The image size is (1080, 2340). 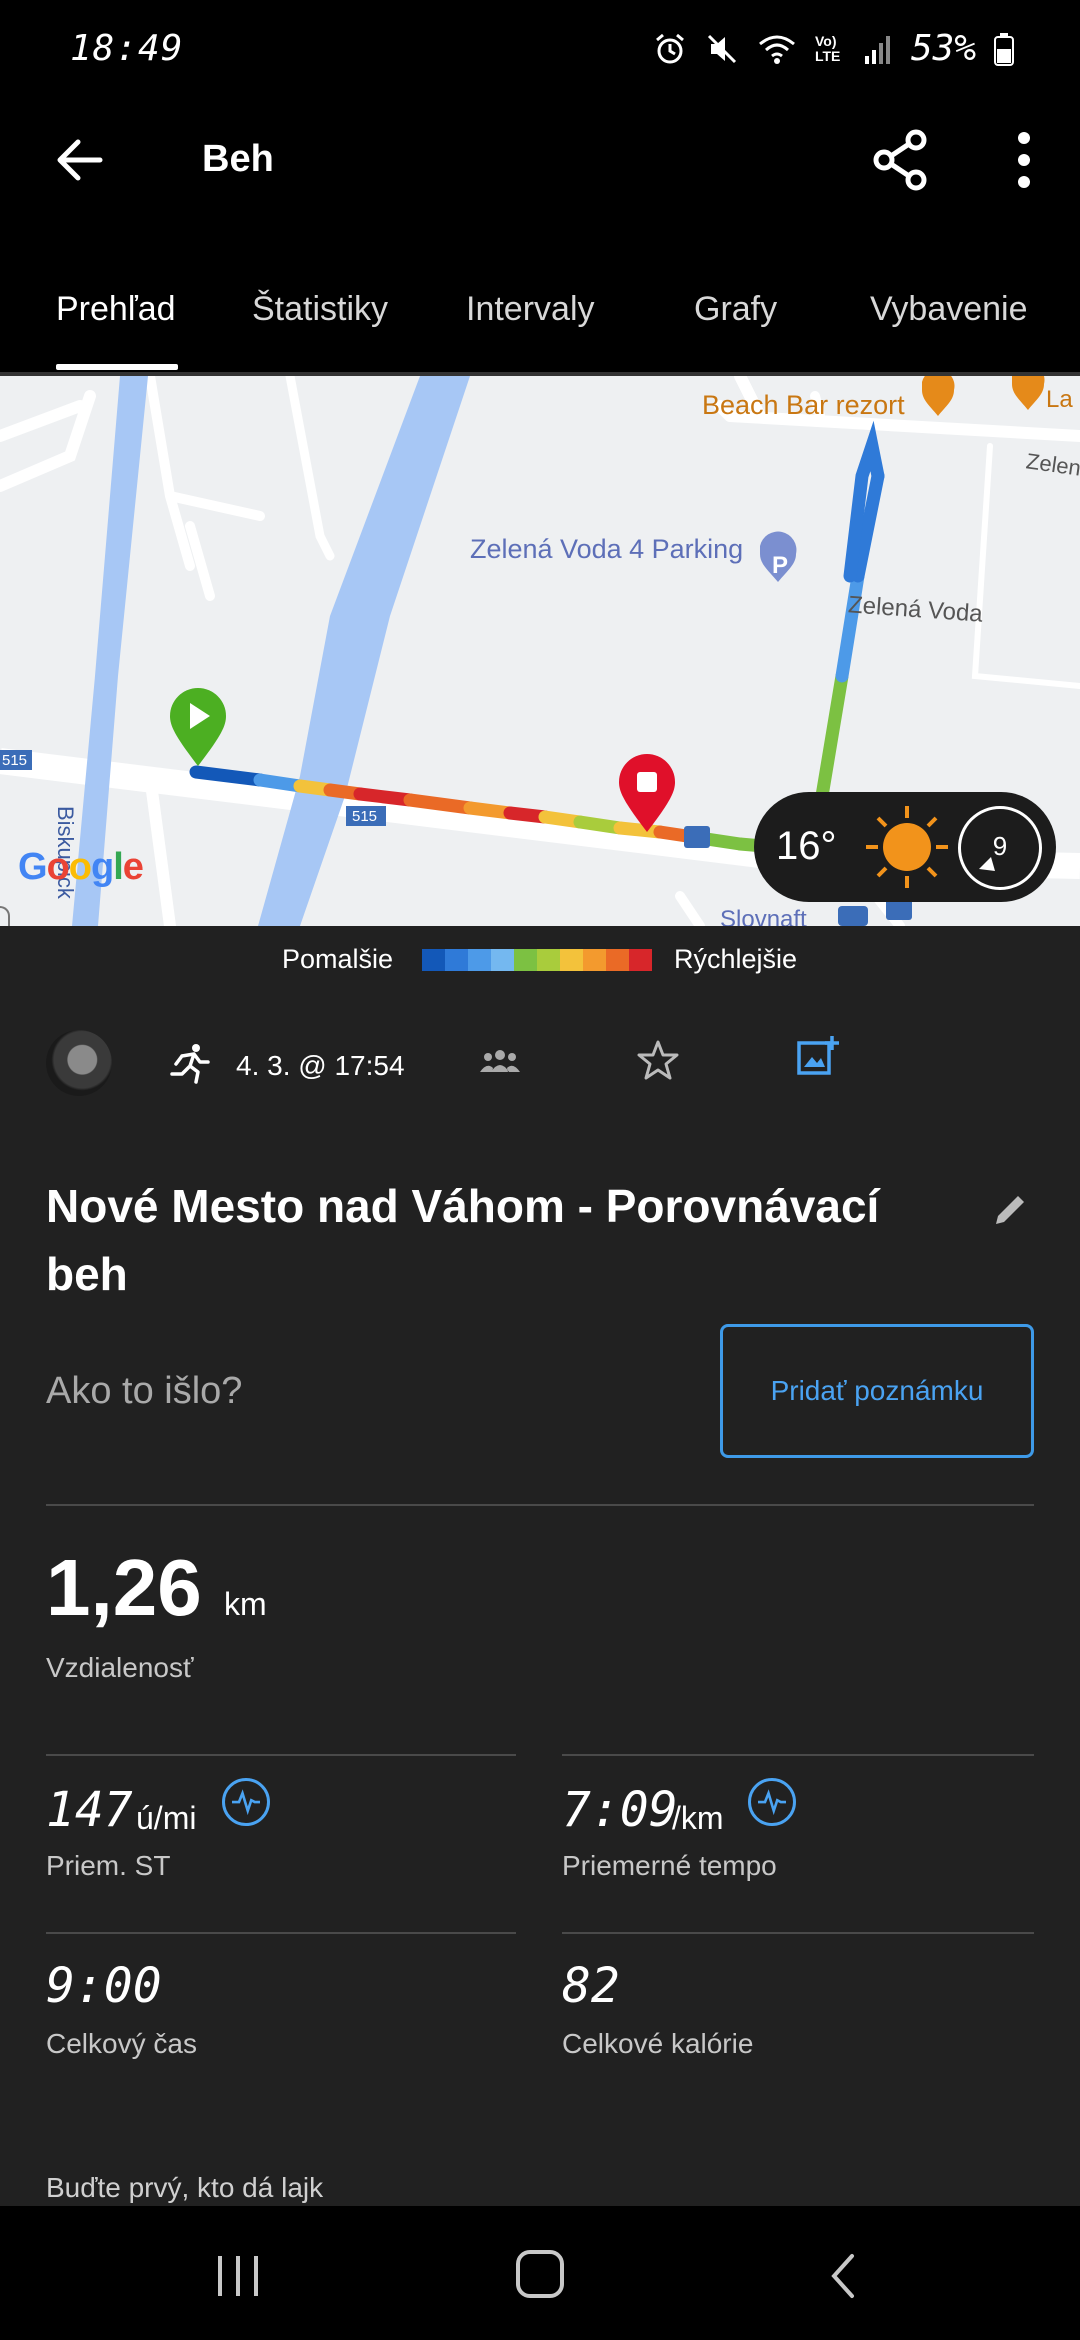 I want to click on add-photo-icon, so click(x=818, y=1056).